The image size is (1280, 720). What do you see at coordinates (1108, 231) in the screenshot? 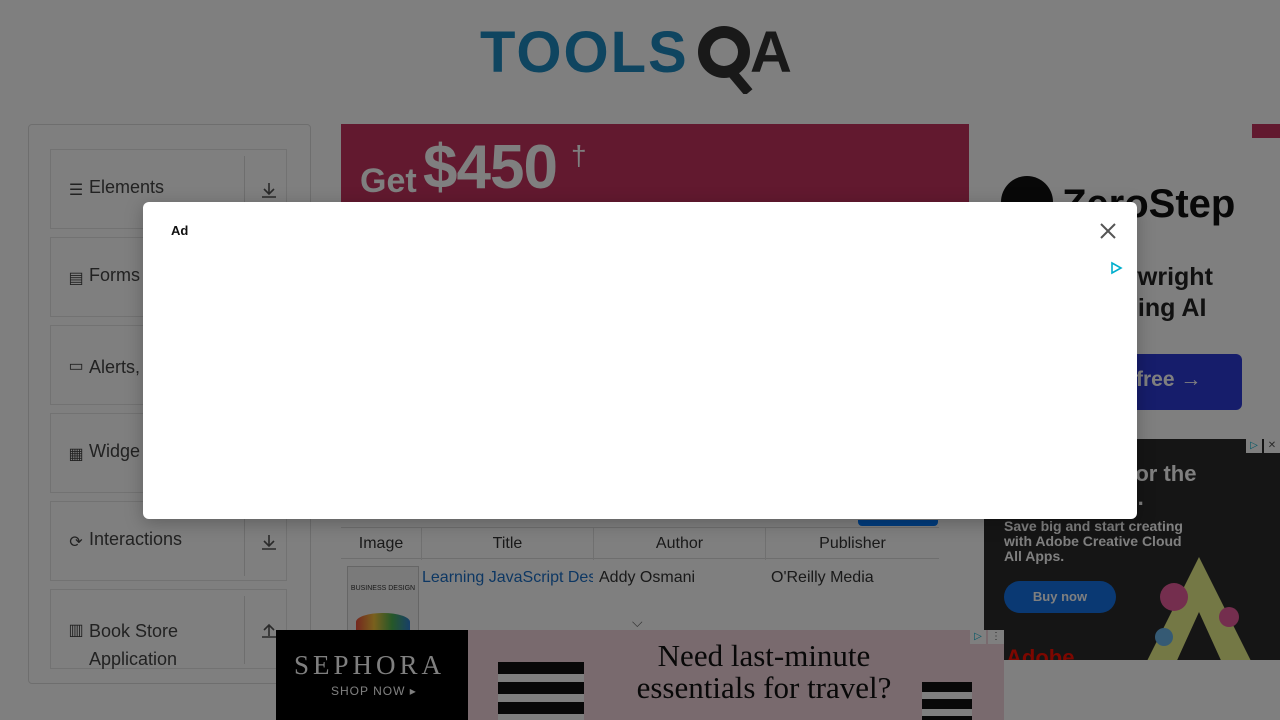
I see `close-icon` at bounding box center [1108, 231].